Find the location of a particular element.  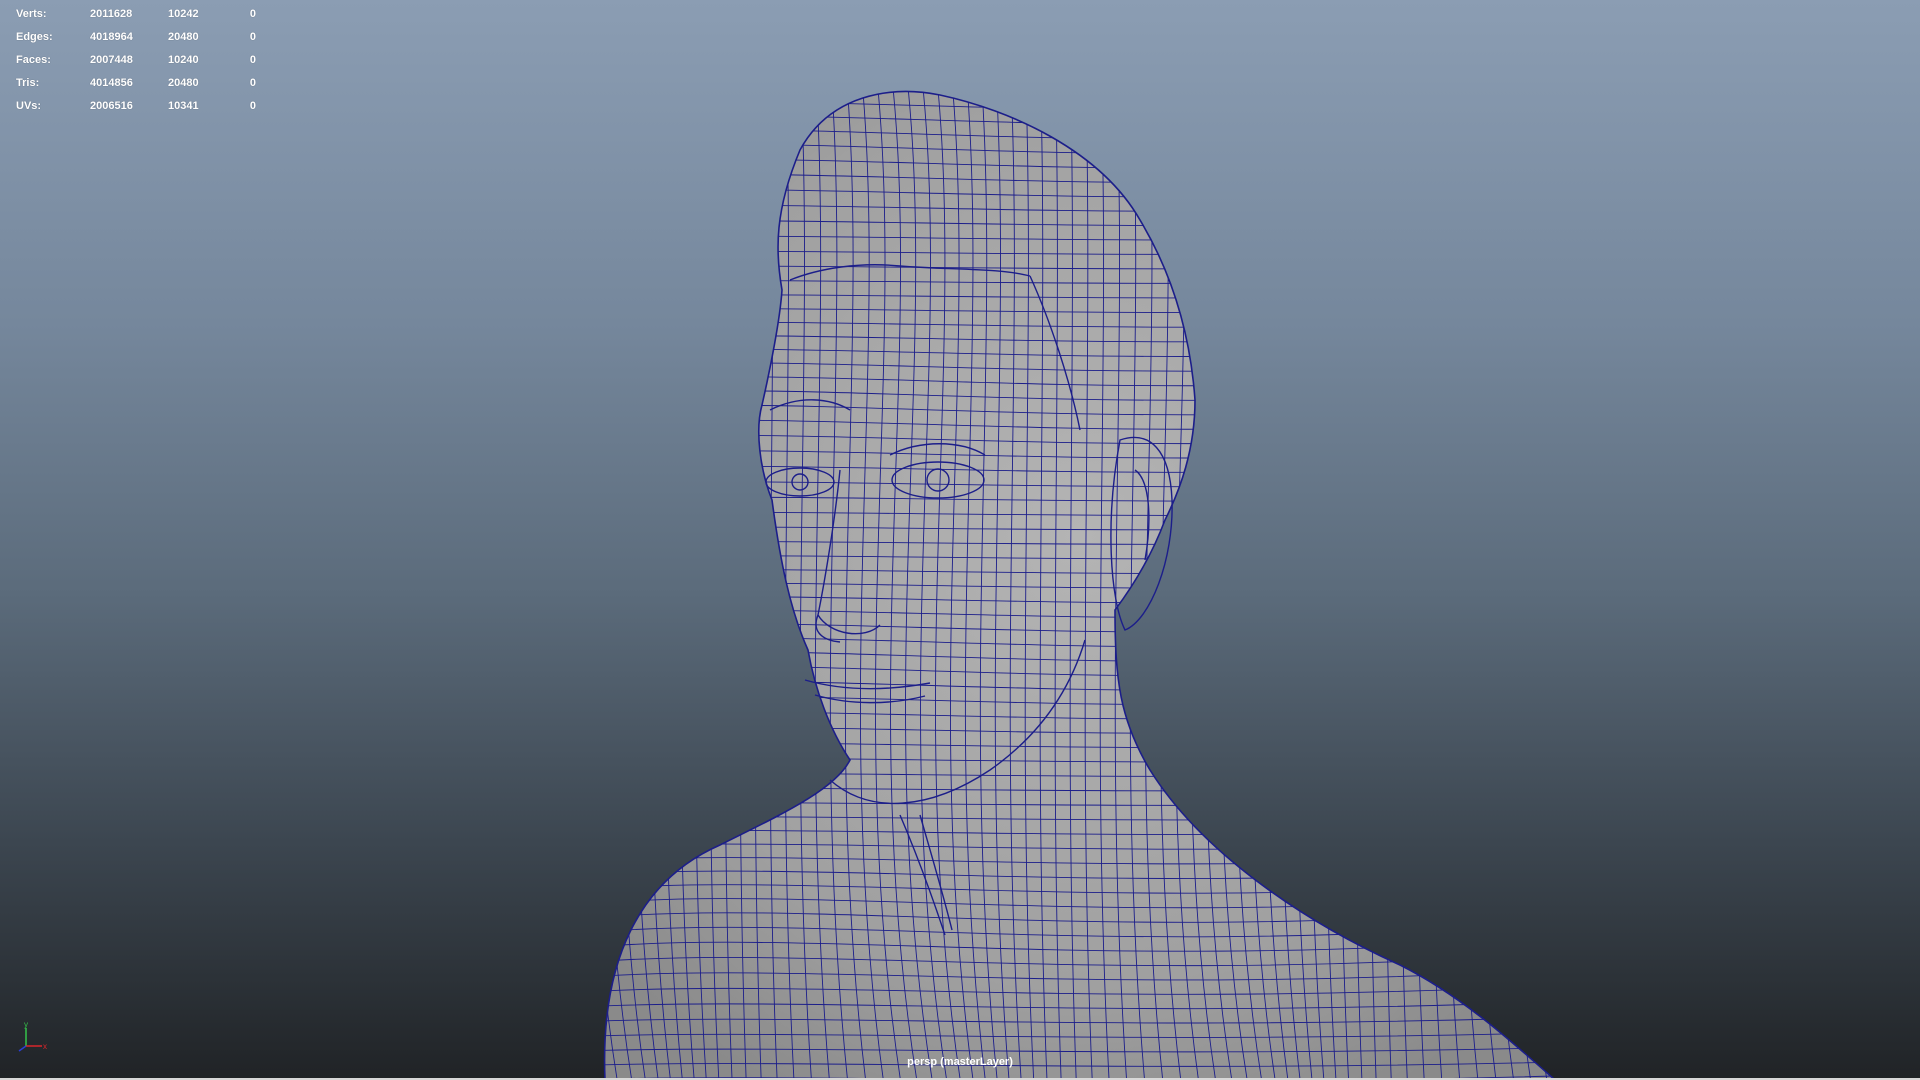

hud-row-uvs: UVs: 2006516 10341 0 is located at coordinates (136, 105).